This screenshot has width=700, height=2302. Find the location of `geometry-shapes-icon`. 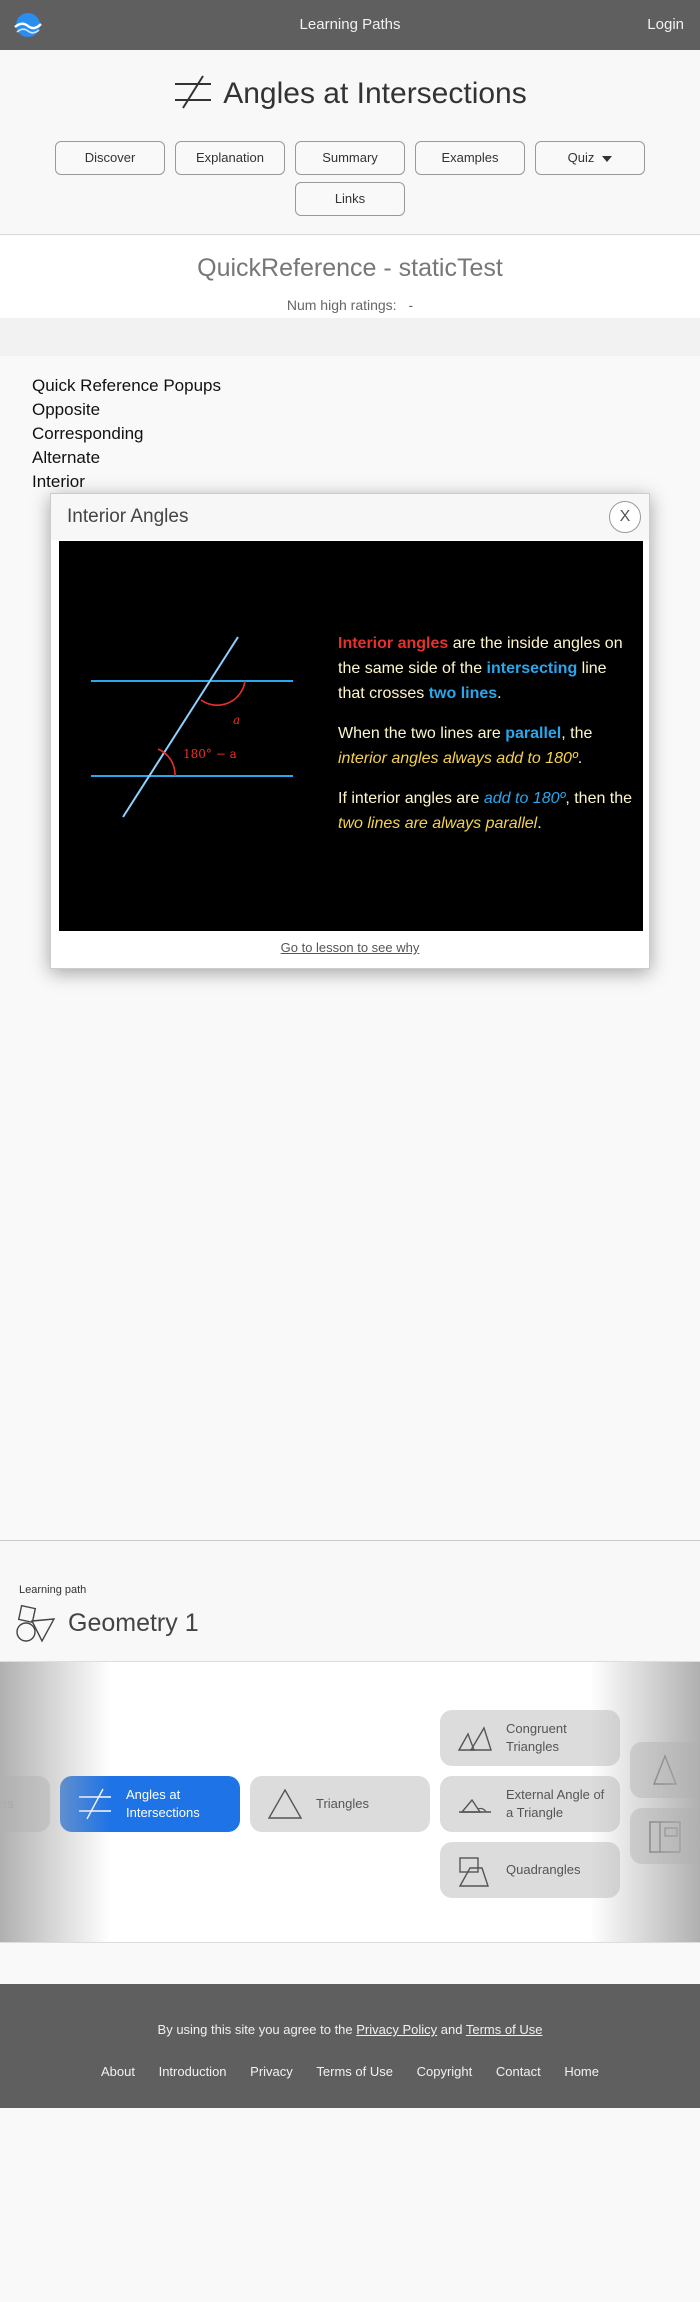

geometry-shapes-icon is located at coordinates (36, 1624).